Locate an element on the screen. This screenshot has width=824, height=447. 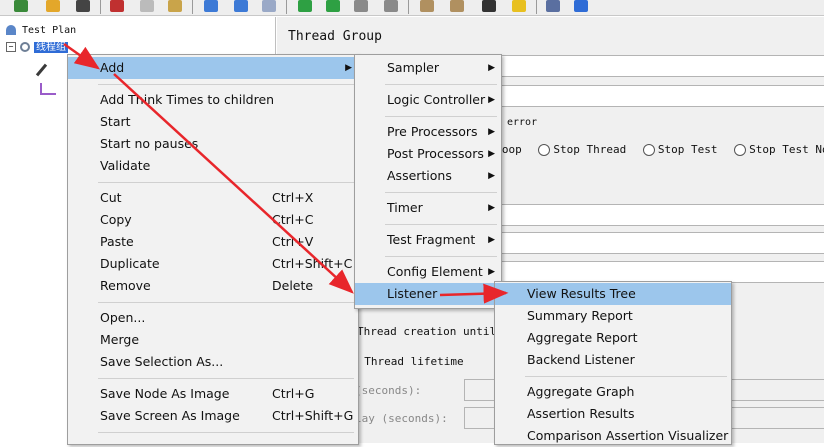
annotation-arrow-to-add is located at coordinates (82, 56).